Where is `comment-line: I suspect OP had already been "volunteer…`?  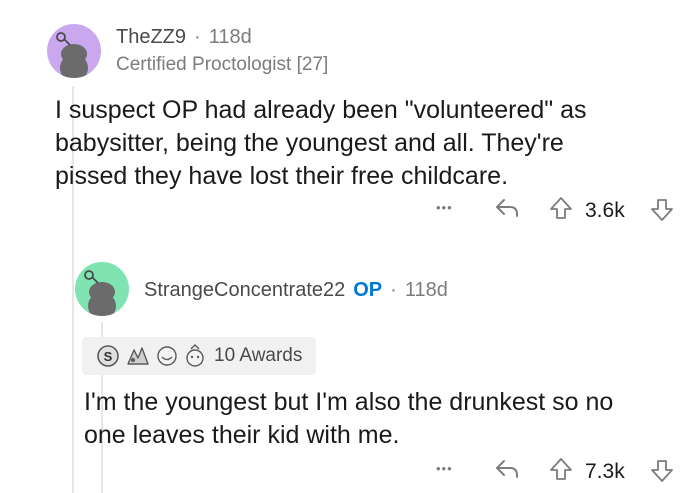
comment-line: I suspect OP had already been "volunteer… is located at coordinates (321, 110).